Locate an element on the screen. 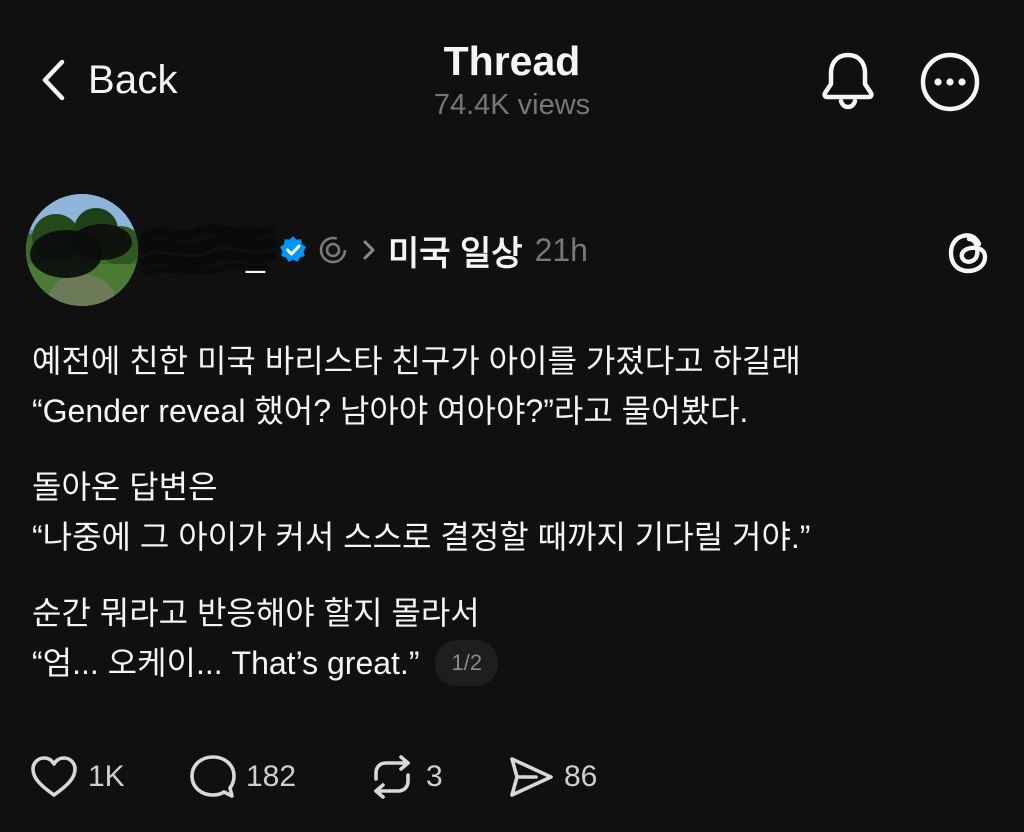  notifications-button is located at coordinates (848, 80).